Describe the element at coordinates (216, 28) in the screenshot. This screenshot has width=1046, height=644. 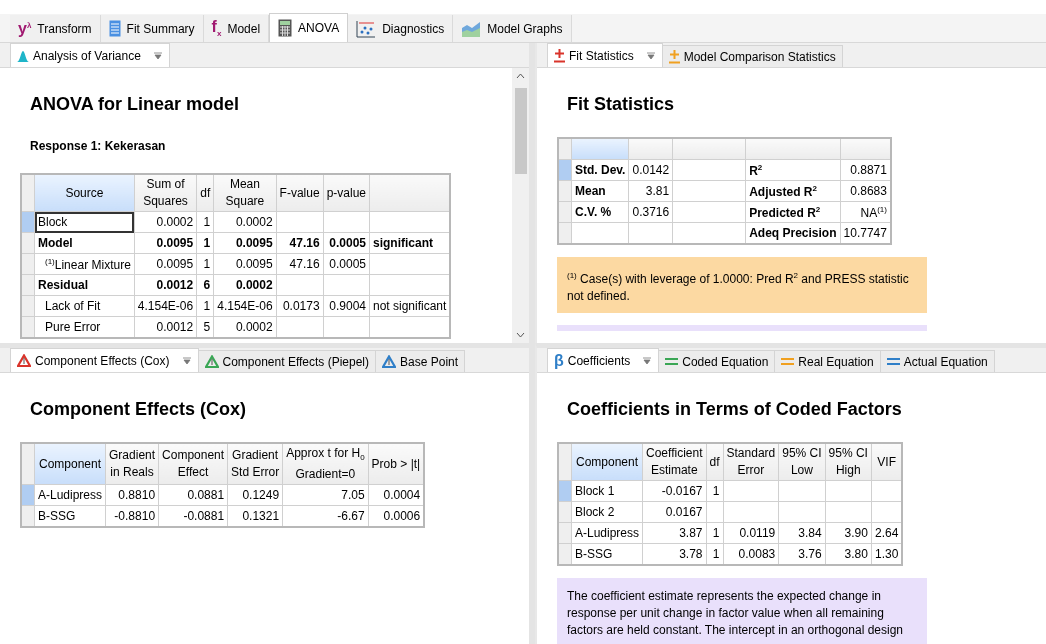
I see `symbol-icon: f$_{x}$` at that location.